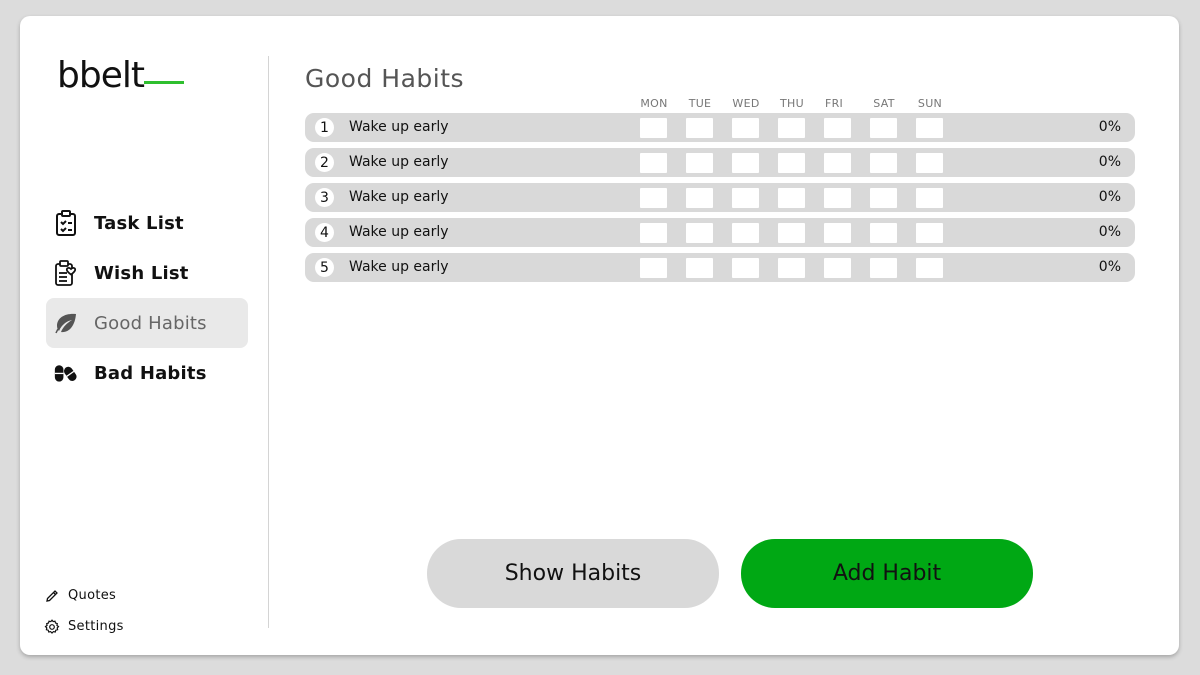  I want to click on sidebar-item-label: Bad Habits, so click(150, 373).